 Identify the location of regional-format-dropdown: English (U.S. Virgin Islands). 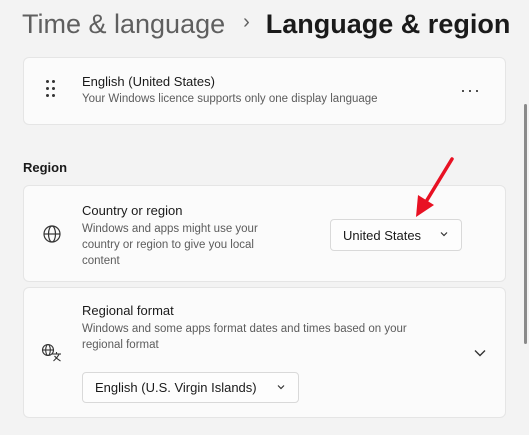
(190, 387).